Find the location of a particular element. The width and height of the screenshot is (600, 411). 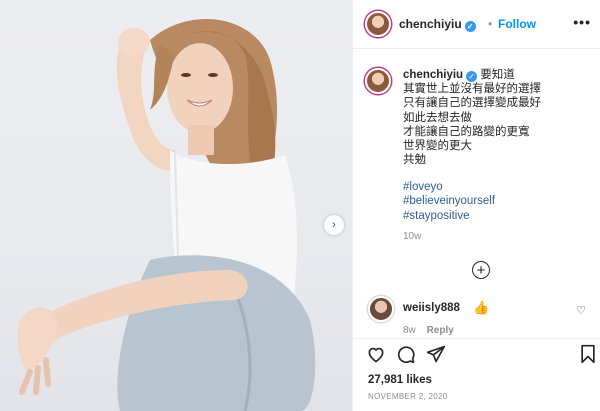

comment-button is located at coordinates (406, 354).